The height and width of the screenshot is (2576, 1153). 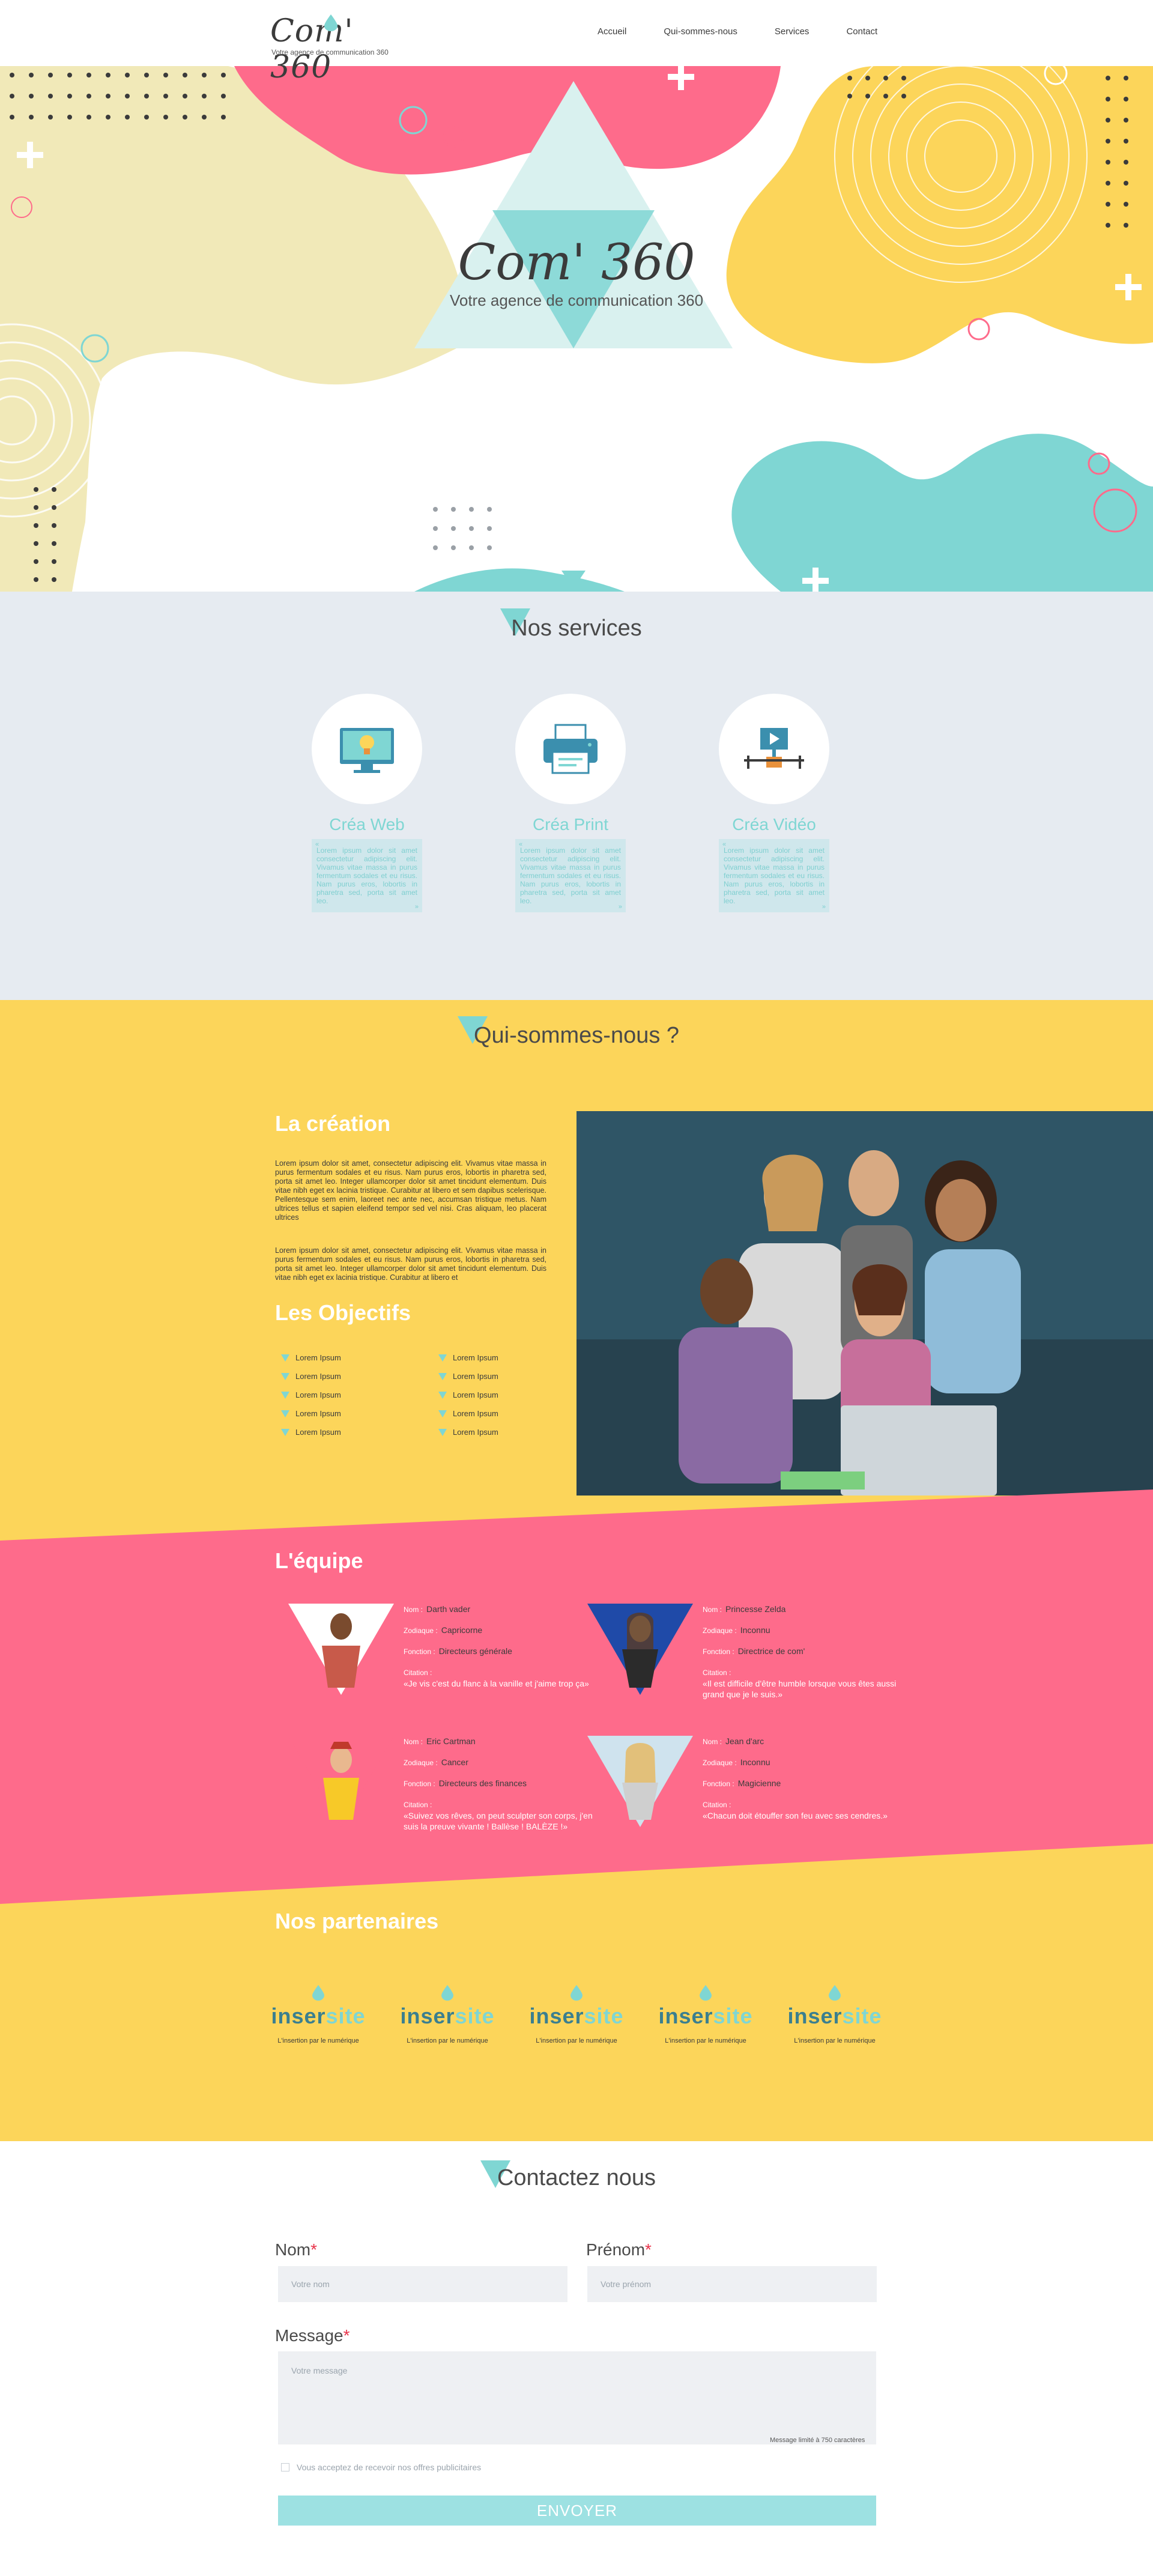 I want to click on member-zodiac: Cancer, so click(x=454, y=1762).